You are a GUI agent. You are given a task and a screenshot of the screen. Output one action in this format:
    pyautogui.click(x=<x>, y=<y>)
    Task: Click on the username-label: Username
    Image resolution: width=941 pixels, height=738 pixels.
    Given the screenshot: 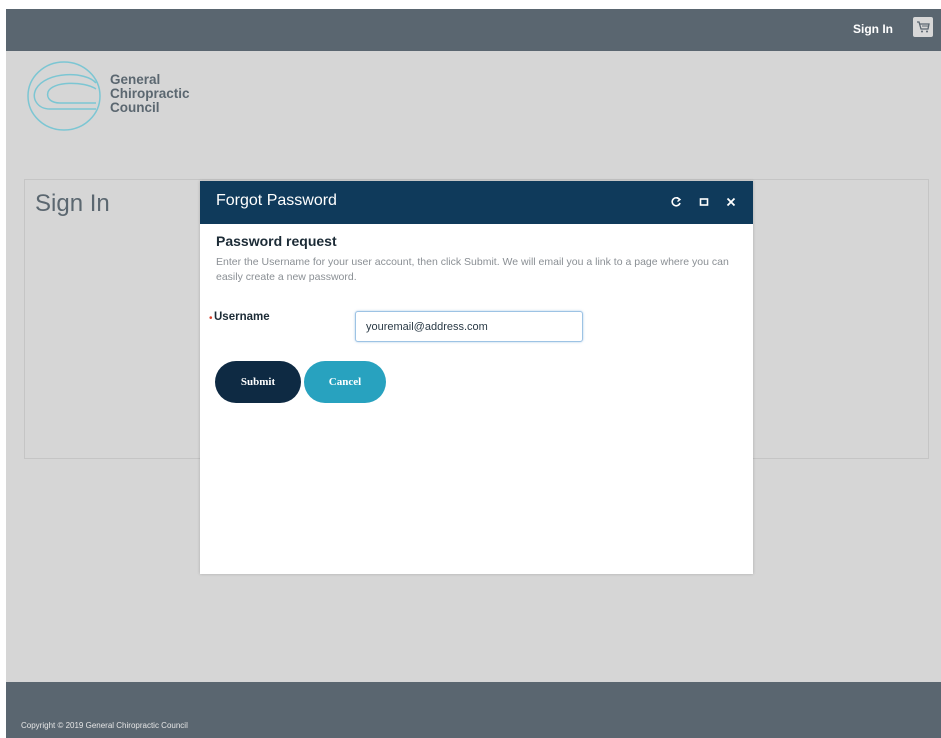 What is the action you would take?
    pyautogui.click(x=242, y=317)
    